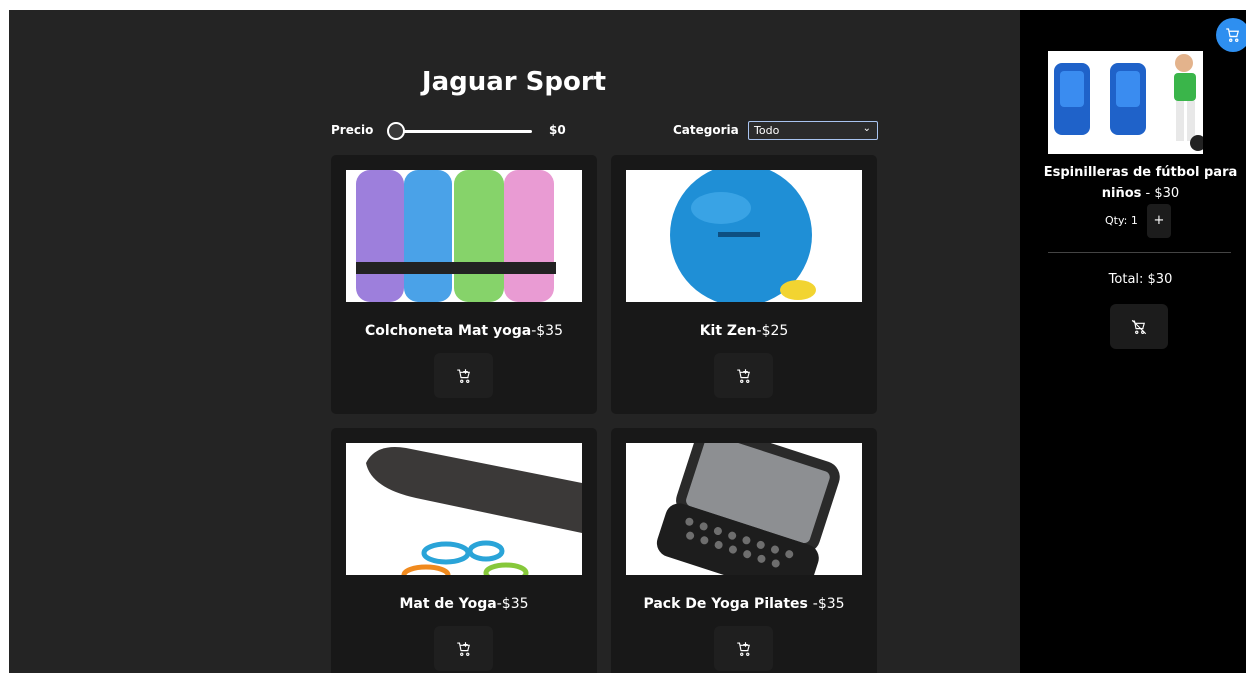 The width and height of the screenshot is (1246, 673). Describe the element at coordinates (1140, 279) in the screenshot. I see `cart-total: Total: $30` at that location.